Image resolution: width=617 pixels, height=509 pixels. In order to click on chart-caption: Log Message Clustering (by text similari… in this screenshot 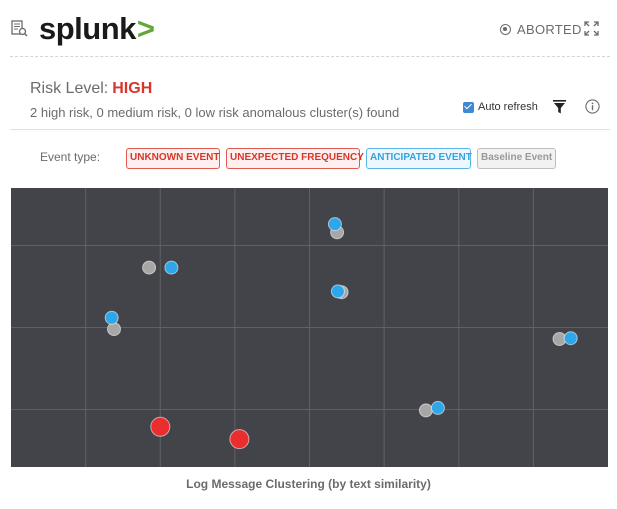, I will do `click(308, 484)`.